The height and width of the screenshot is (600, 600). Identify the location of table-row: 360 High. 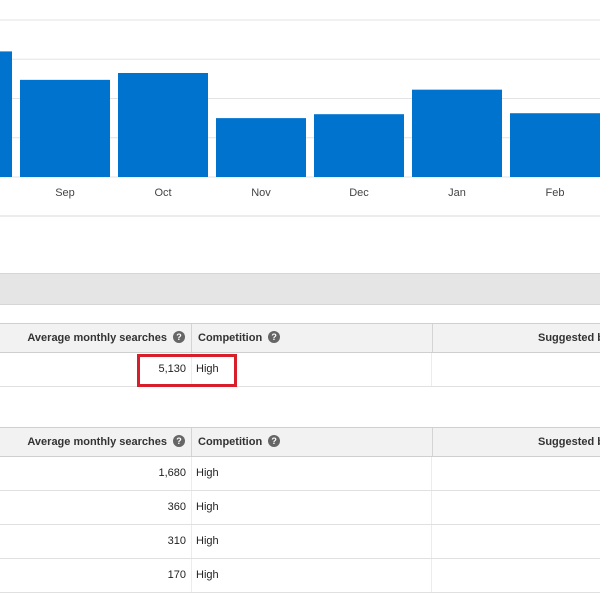
(300, 508).